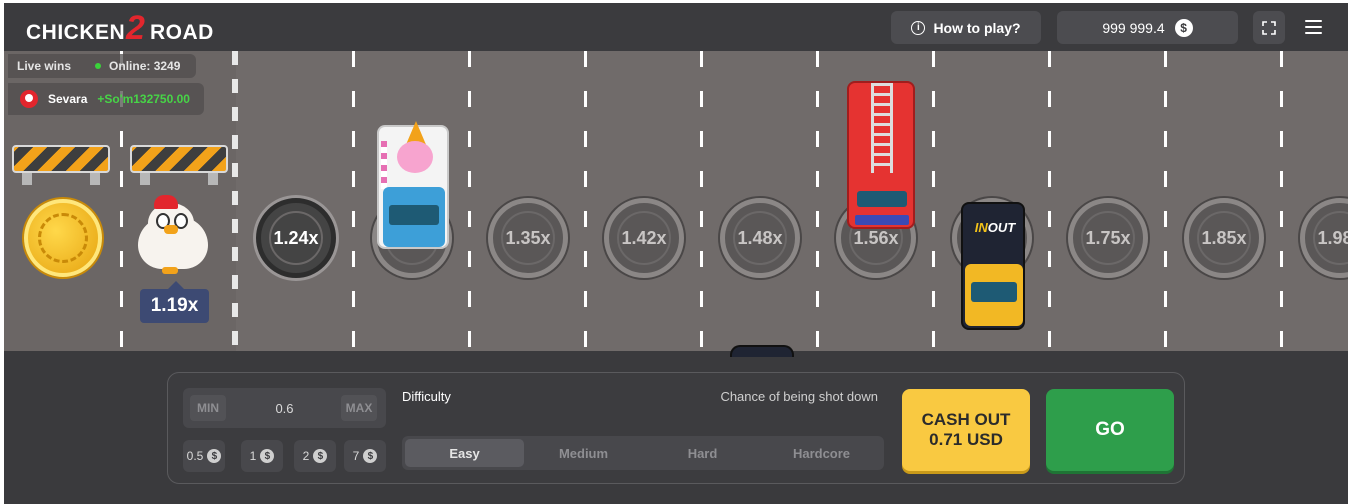  I want to click on step-multiplier: 1.48x, so click(760, 237).